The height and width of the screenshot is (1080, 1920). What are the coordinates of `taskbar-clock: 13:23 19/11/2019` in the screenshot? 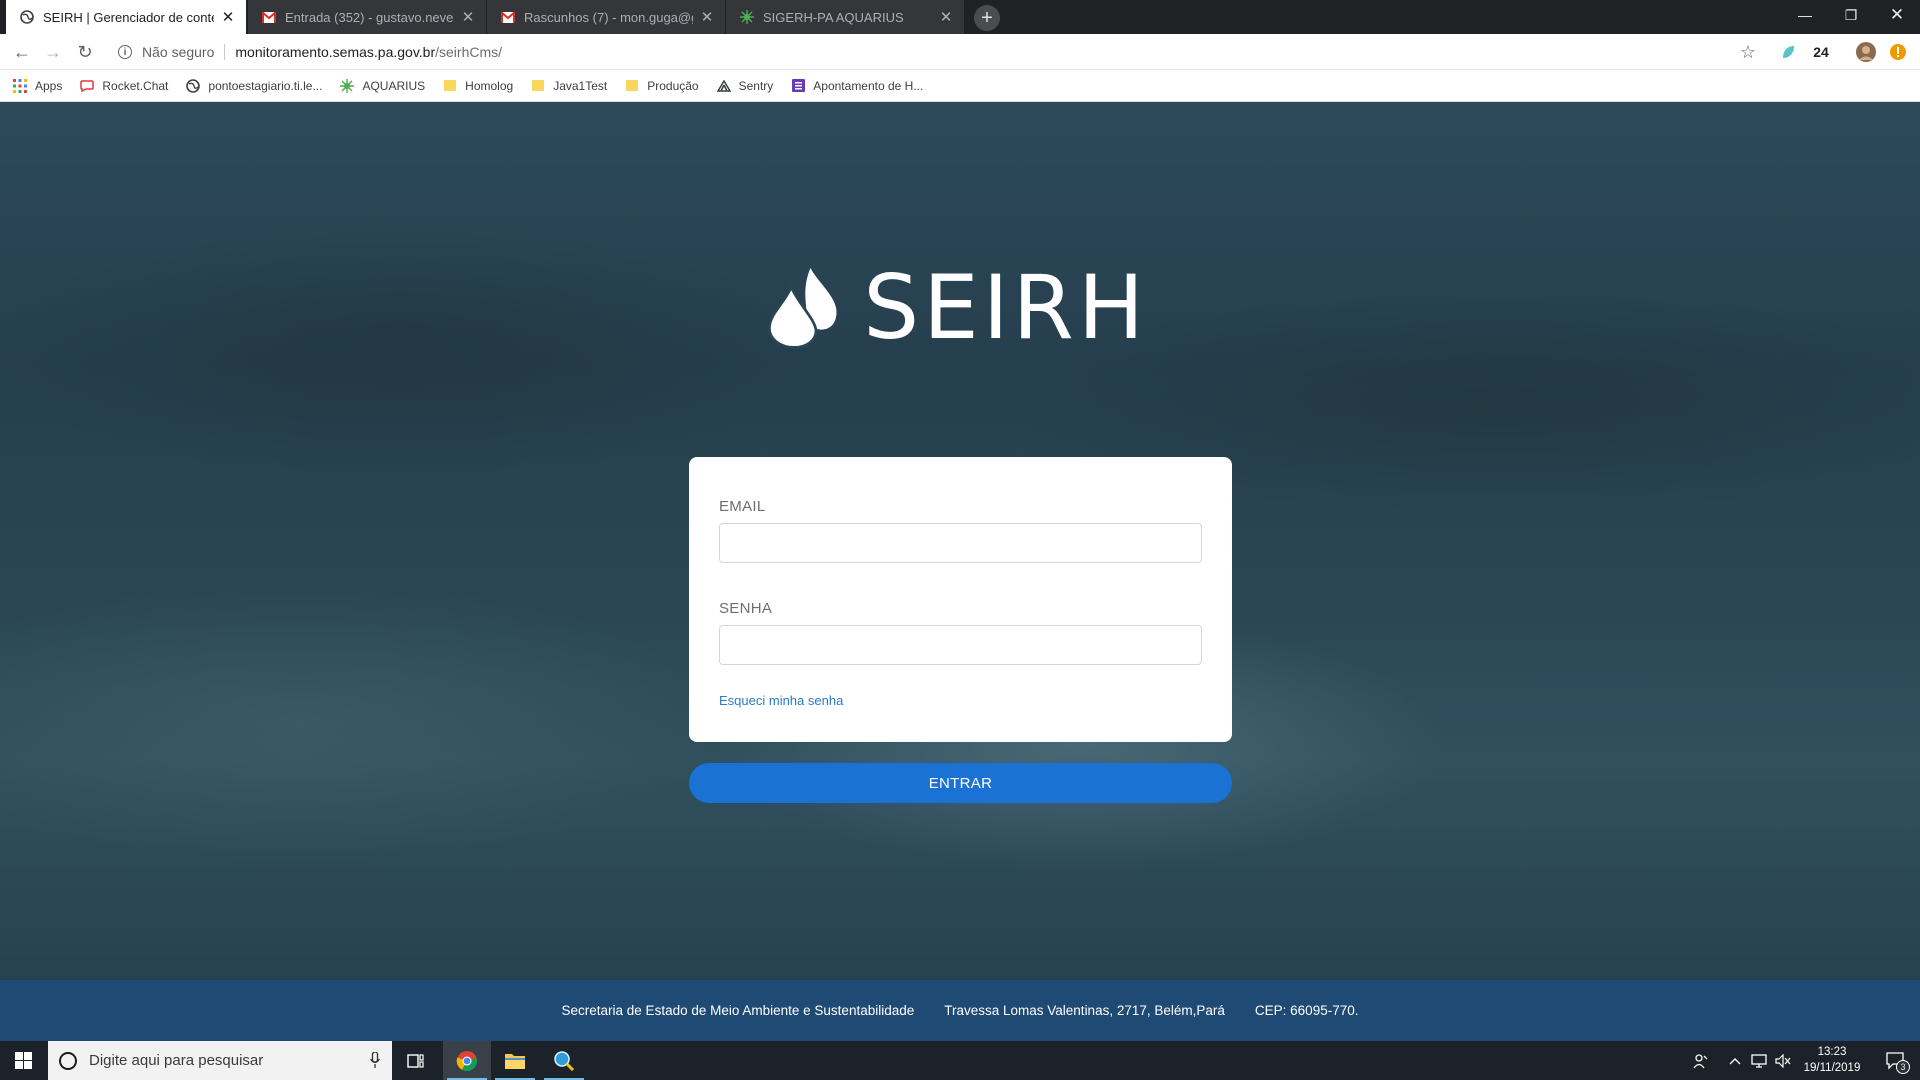 It's located at (1832, 1060).